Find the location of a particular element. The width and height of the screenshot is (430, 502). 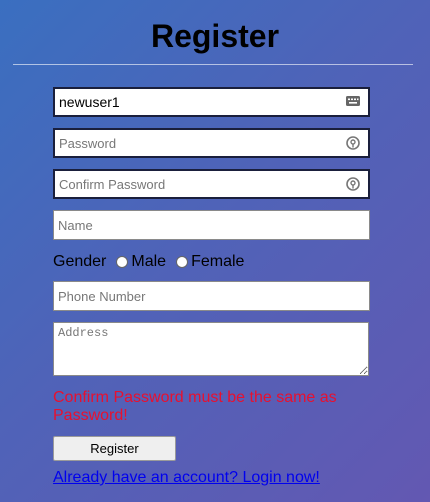

phone-number-input is located at coordinates (211, 296).